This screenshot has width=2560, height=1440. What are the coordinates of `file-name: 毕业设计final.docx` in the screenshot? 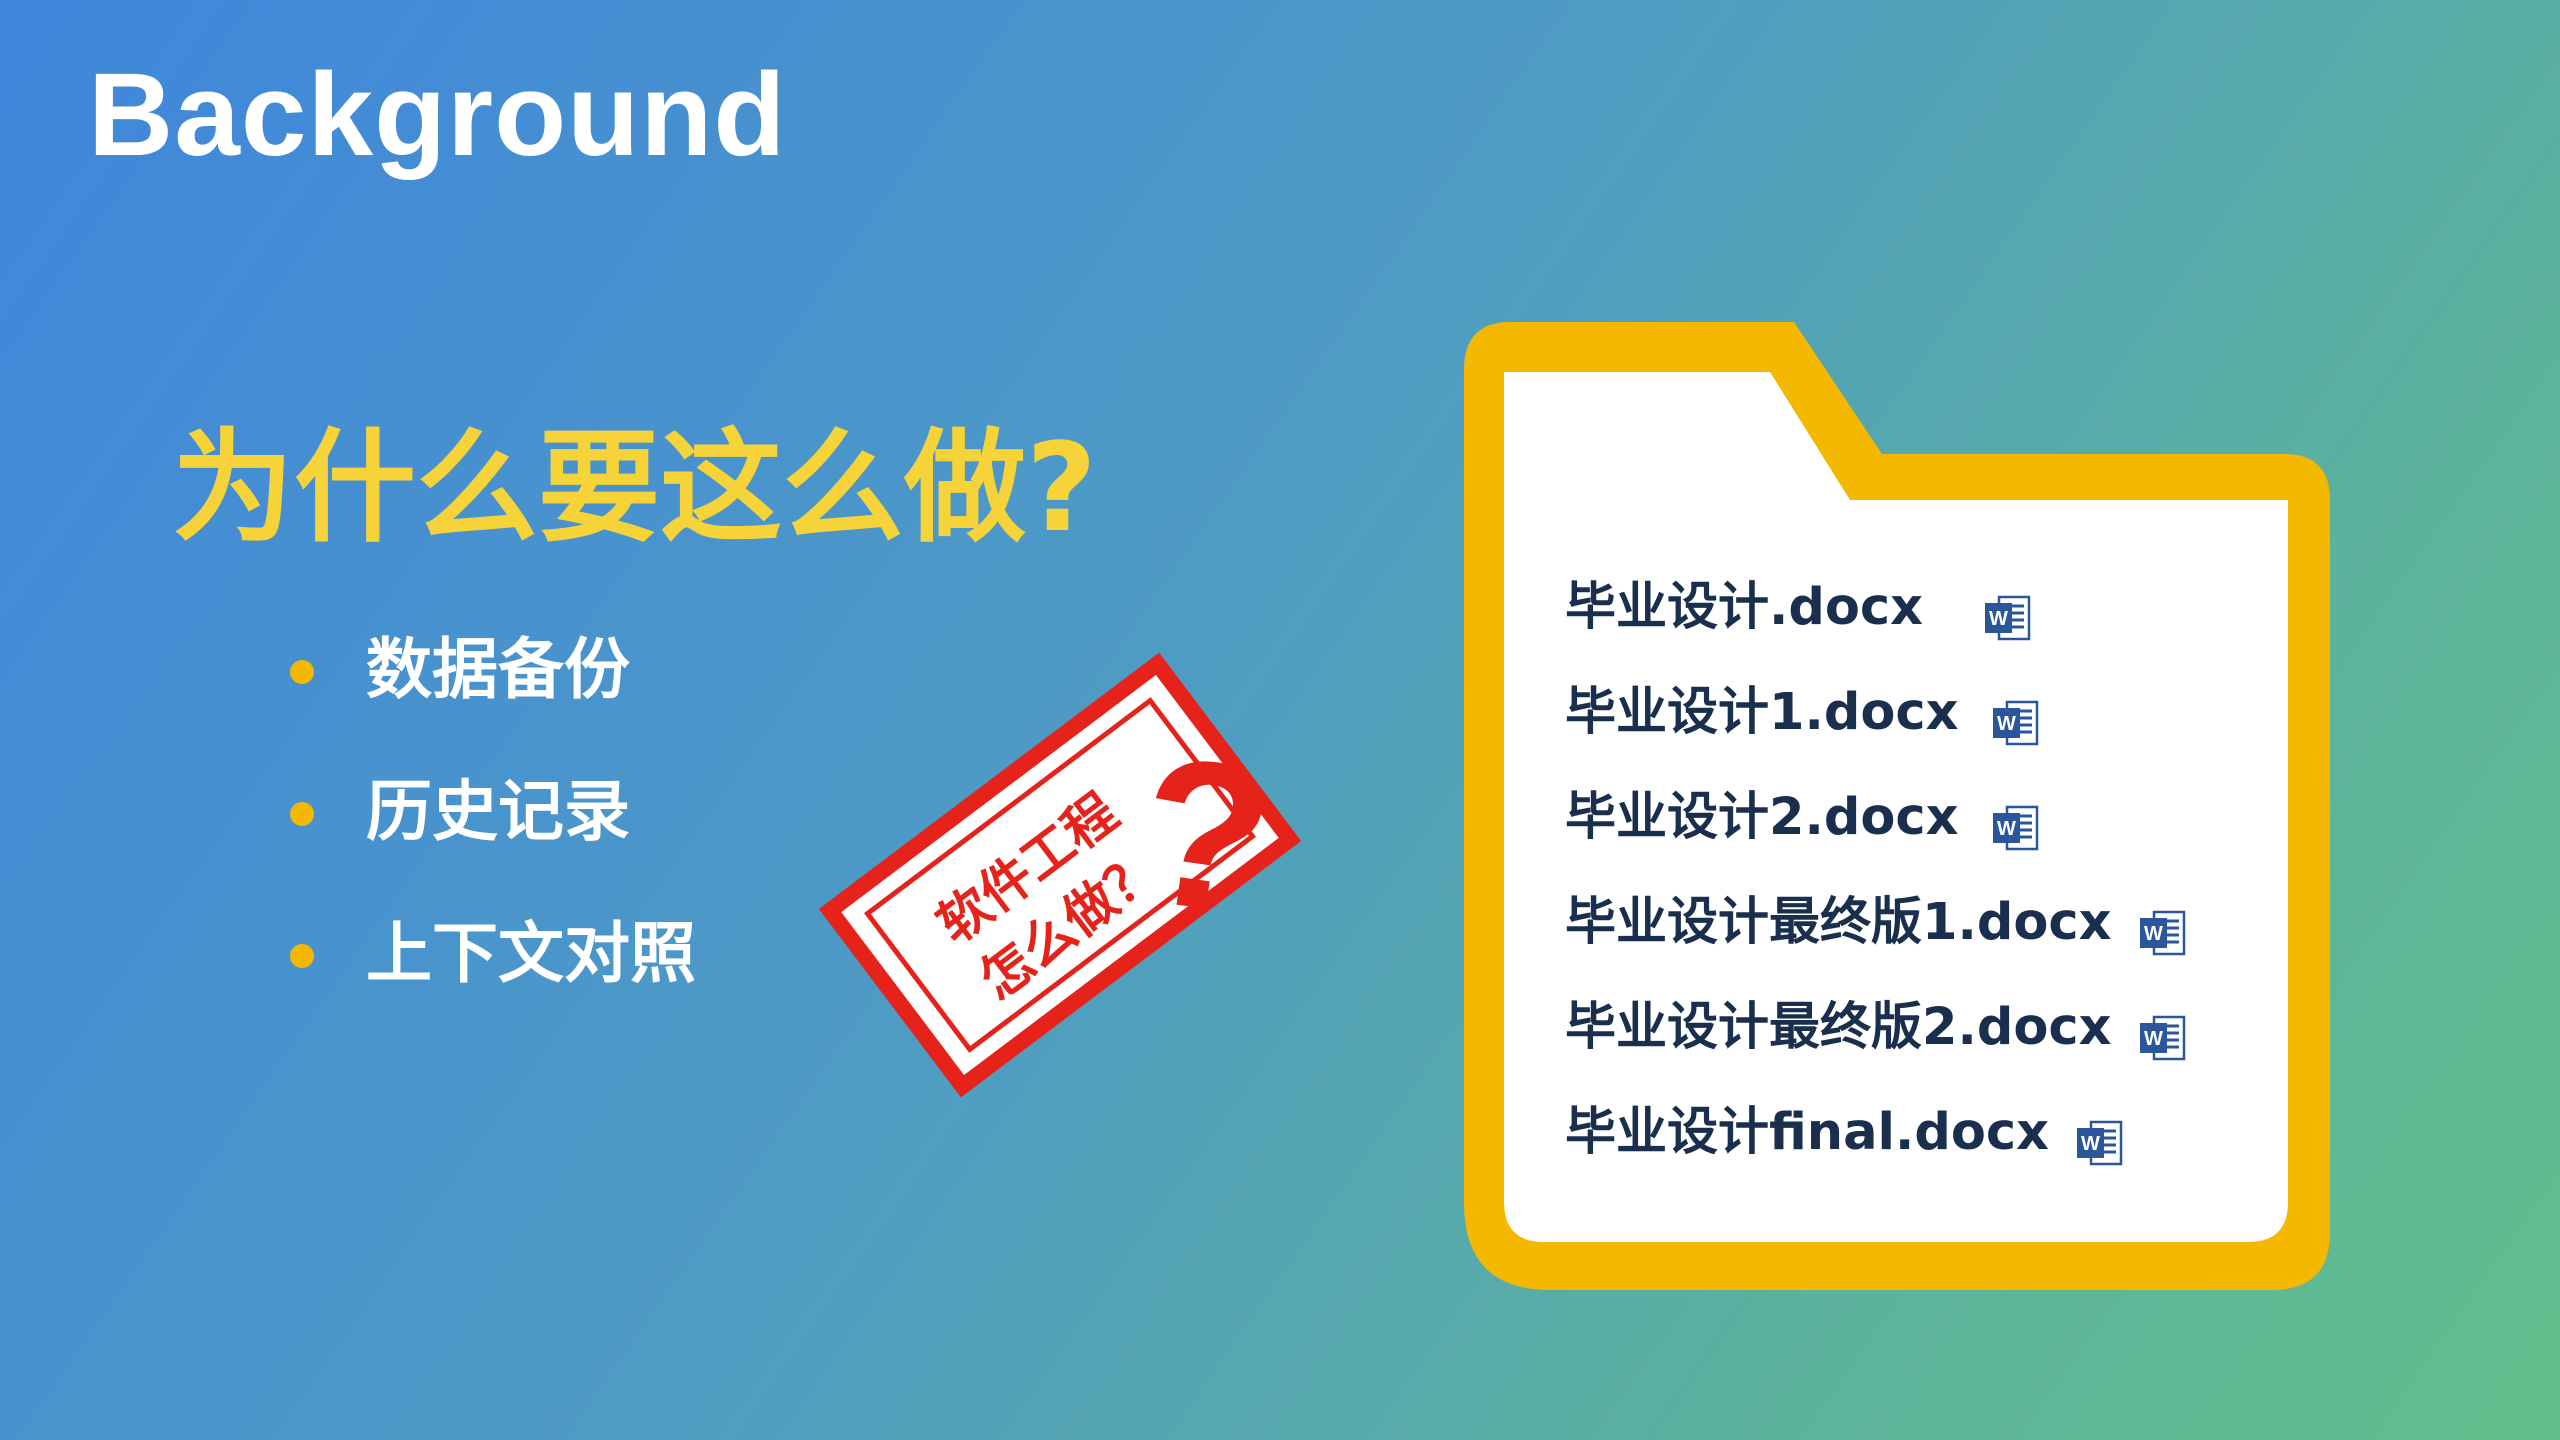 It's located at (1807, 1132).